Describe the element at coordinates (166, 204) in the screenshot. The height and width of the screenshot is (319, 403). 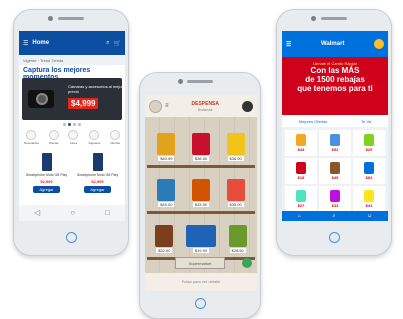
I see `price-tag: $45.00` at that location.